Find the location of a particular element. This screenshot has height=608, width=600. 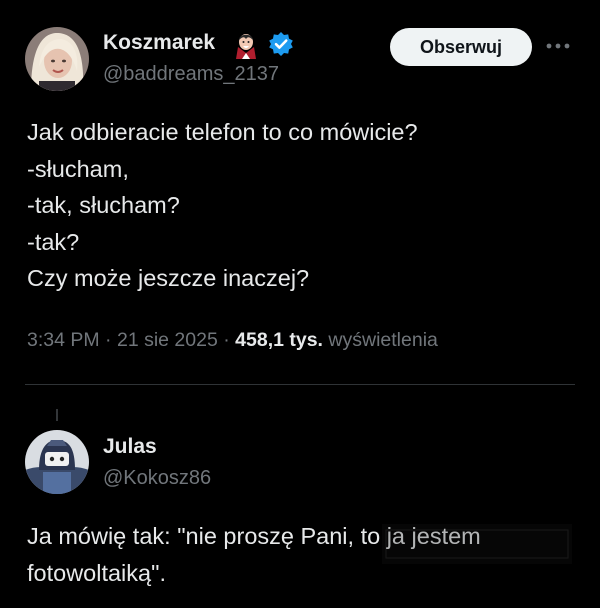

author-handle: @baddreams_2137 is located at coordinates (191, 74).